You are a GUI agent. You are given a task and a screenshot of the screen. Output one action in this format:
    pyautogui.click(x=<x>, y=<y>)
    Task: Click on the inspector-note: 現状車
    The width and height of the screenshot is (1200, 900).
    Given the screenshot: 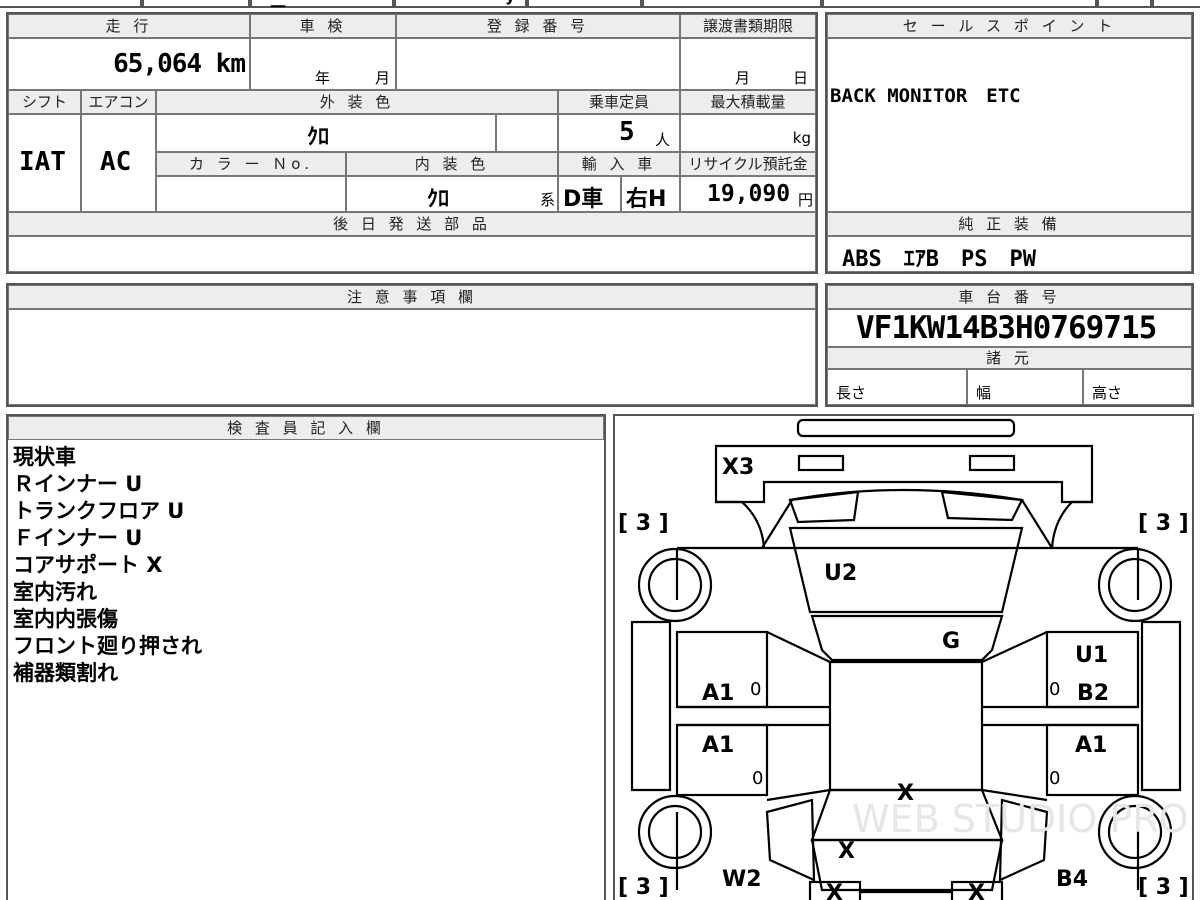 What is the action you would take?
    pyautogui.click(x=44, y=457)
    